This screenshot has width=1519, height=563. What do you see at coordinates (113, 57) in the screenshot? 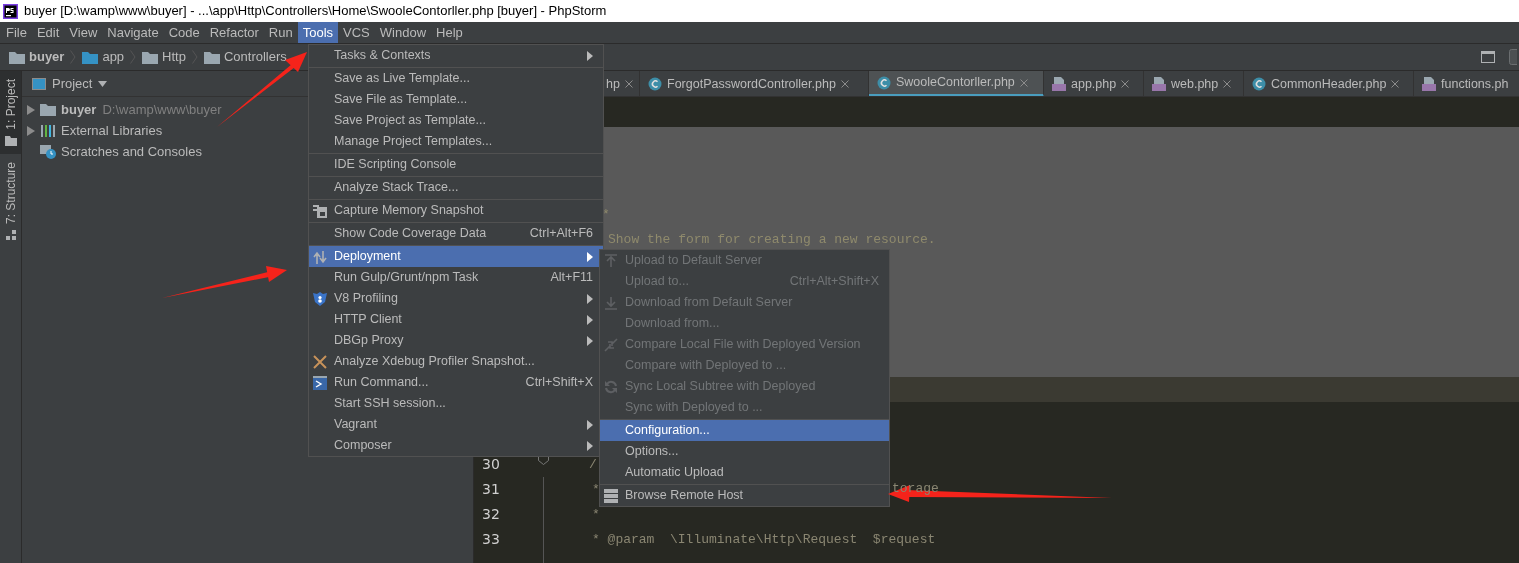
I see `breadcrumb-item: app` at bounding box center [113, 57].